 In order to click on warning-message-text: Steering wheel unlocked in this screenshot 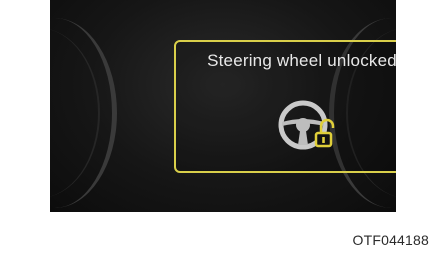, I will do `click(301, 60)`.